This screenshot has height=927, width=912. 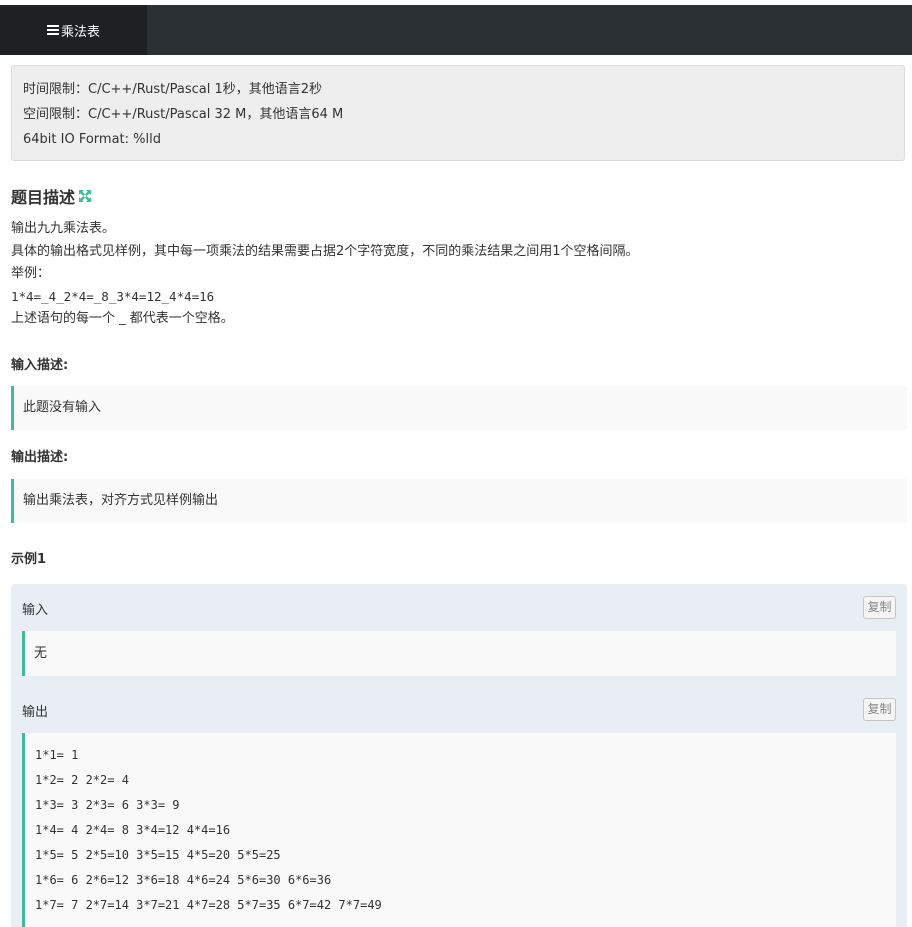 I want to click on tab-multiplication-table: 乘法表, so click(x=73, y=30).